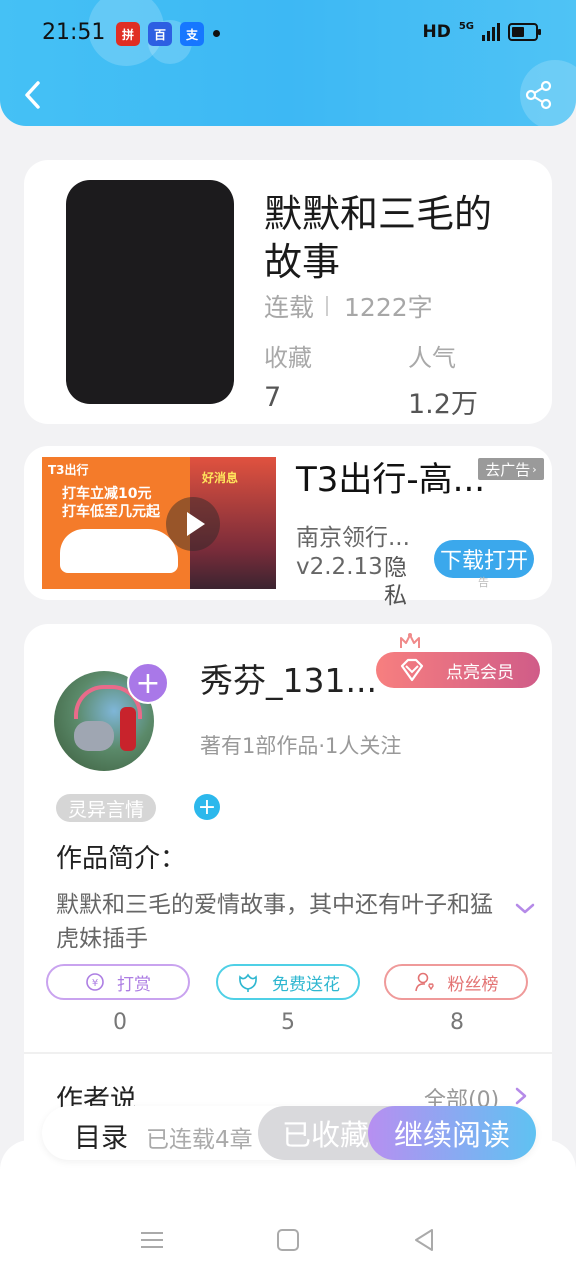 The height and width of the screenshot is (1280, 576). Describe the element at coordinates (525, 908) in the screenshot. I see `chevron-down-icon` at that location.